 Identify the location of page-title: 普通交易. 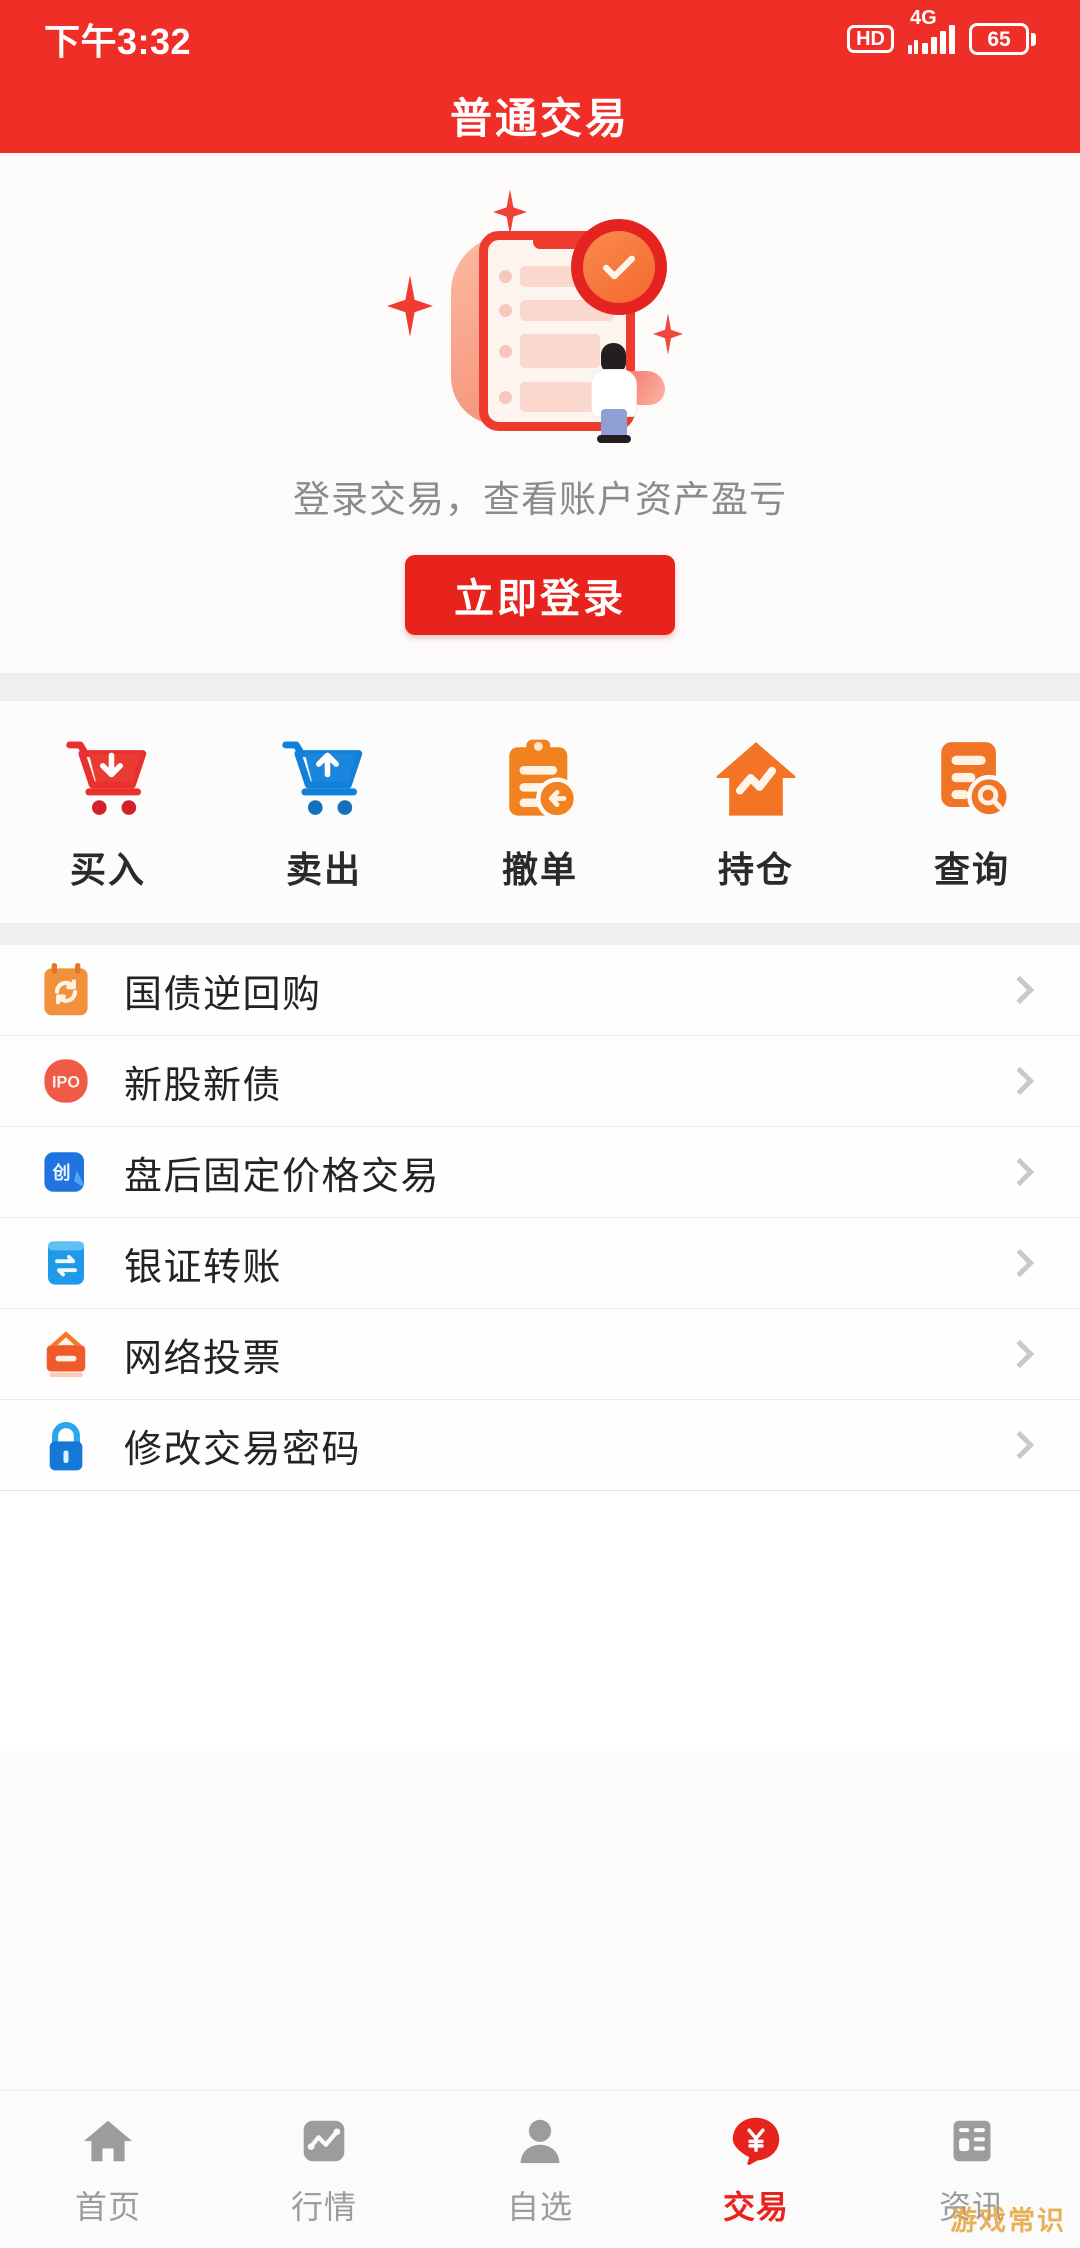
(539, 118).